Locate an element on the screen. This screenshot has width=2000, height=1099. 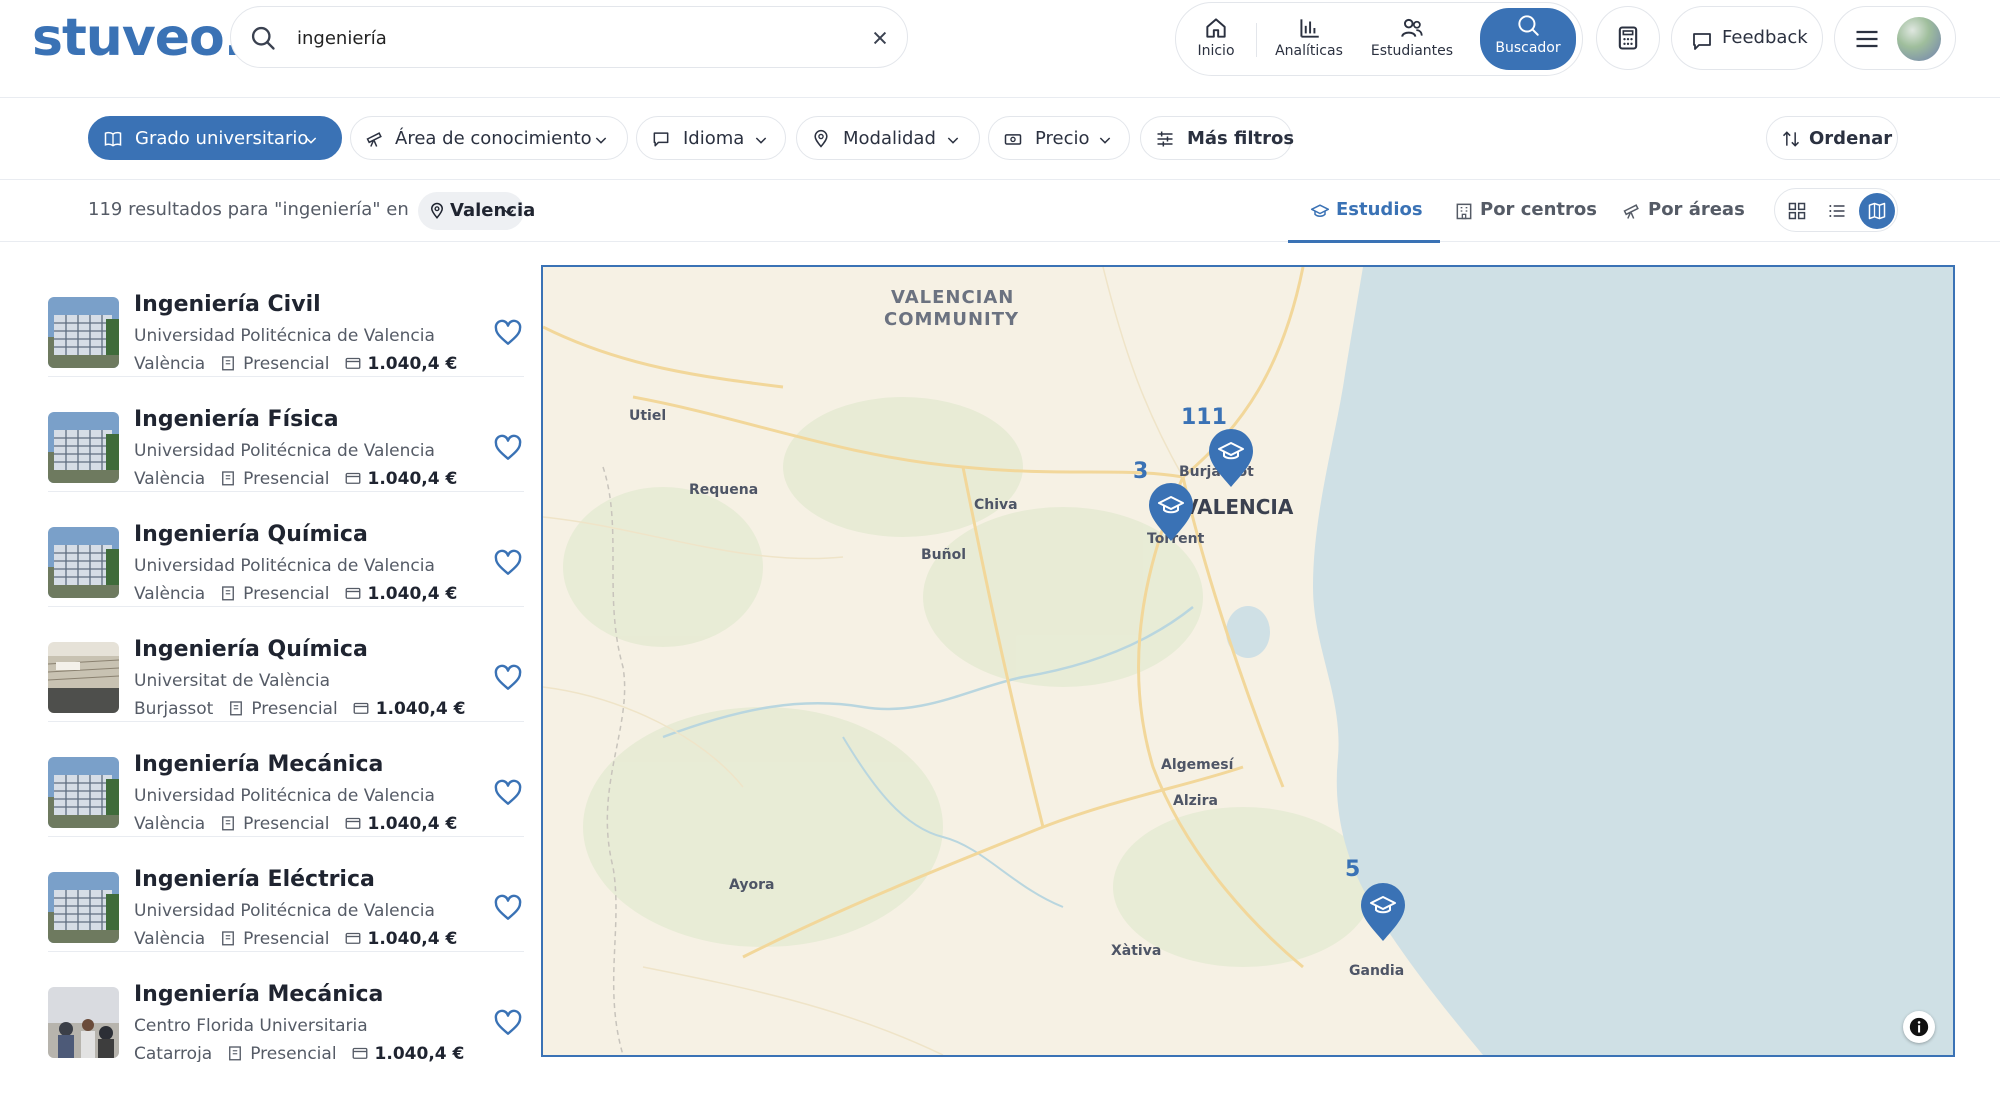
nav-analiticas: Analíticas is located at coordinates (1309, 40).